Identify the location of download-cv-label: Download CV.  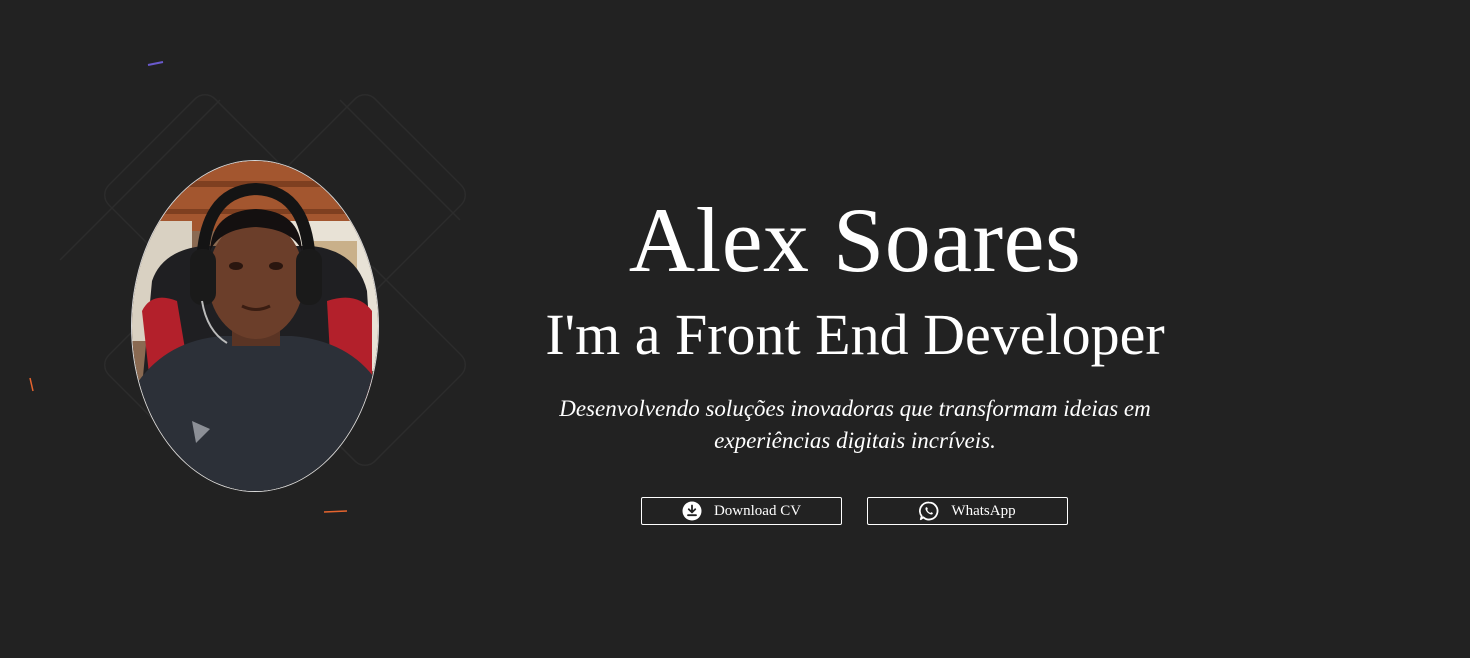
(757, 510).